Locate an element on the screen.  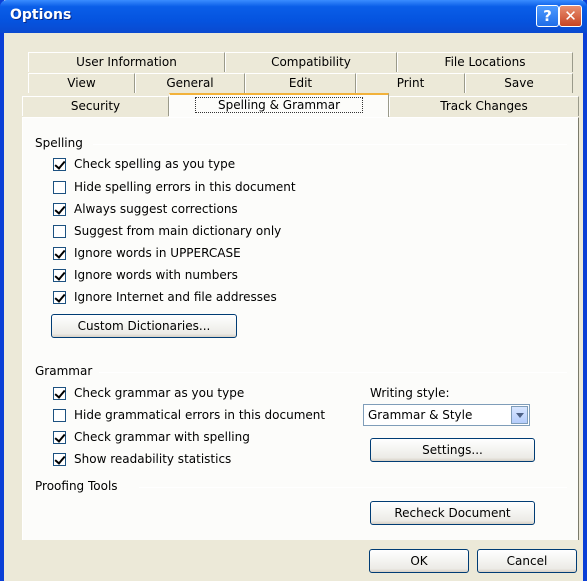
recheck-document-button: Recheck Document is located at coordinates (452, 513).